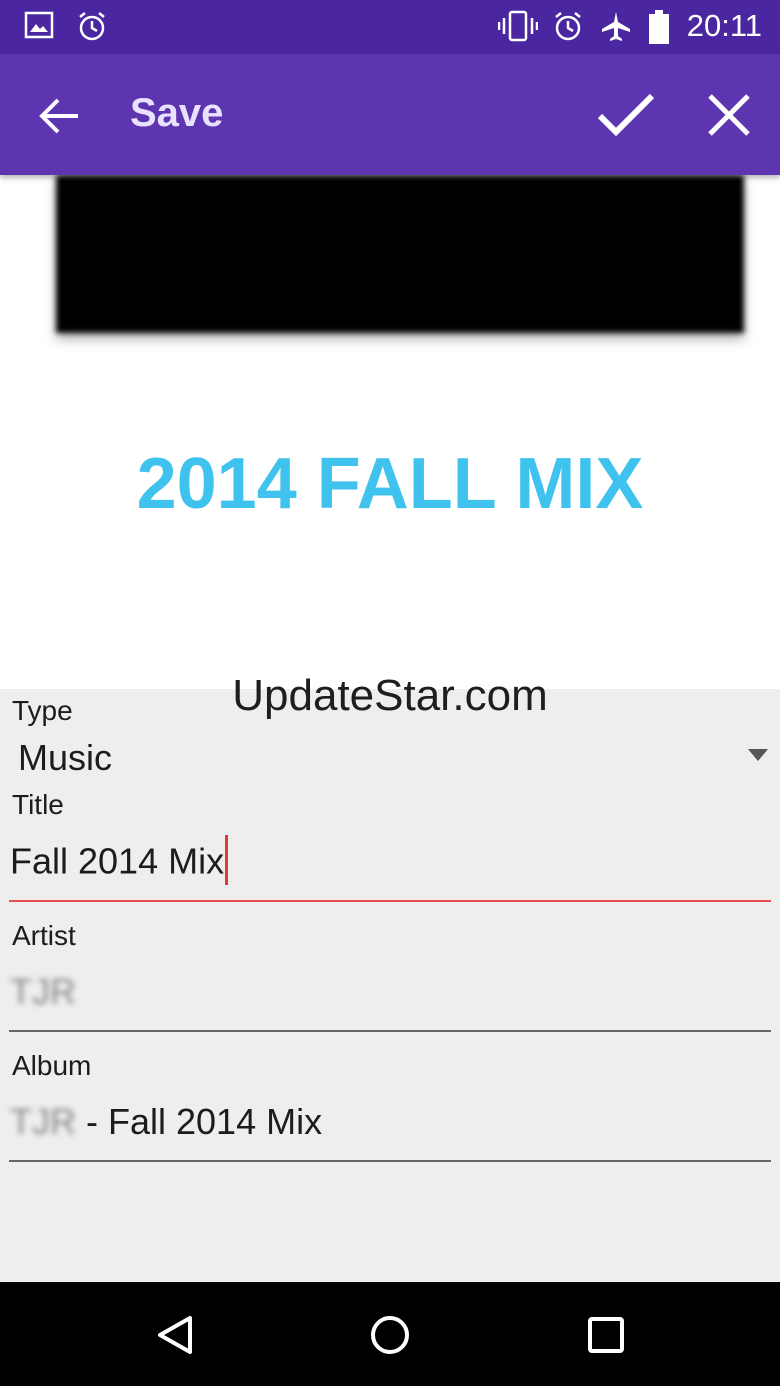 The image size is (780, 1386). Describe the element at coordinates (44, 935) in the screenshot. I see `artist-label: Artist` at that location.